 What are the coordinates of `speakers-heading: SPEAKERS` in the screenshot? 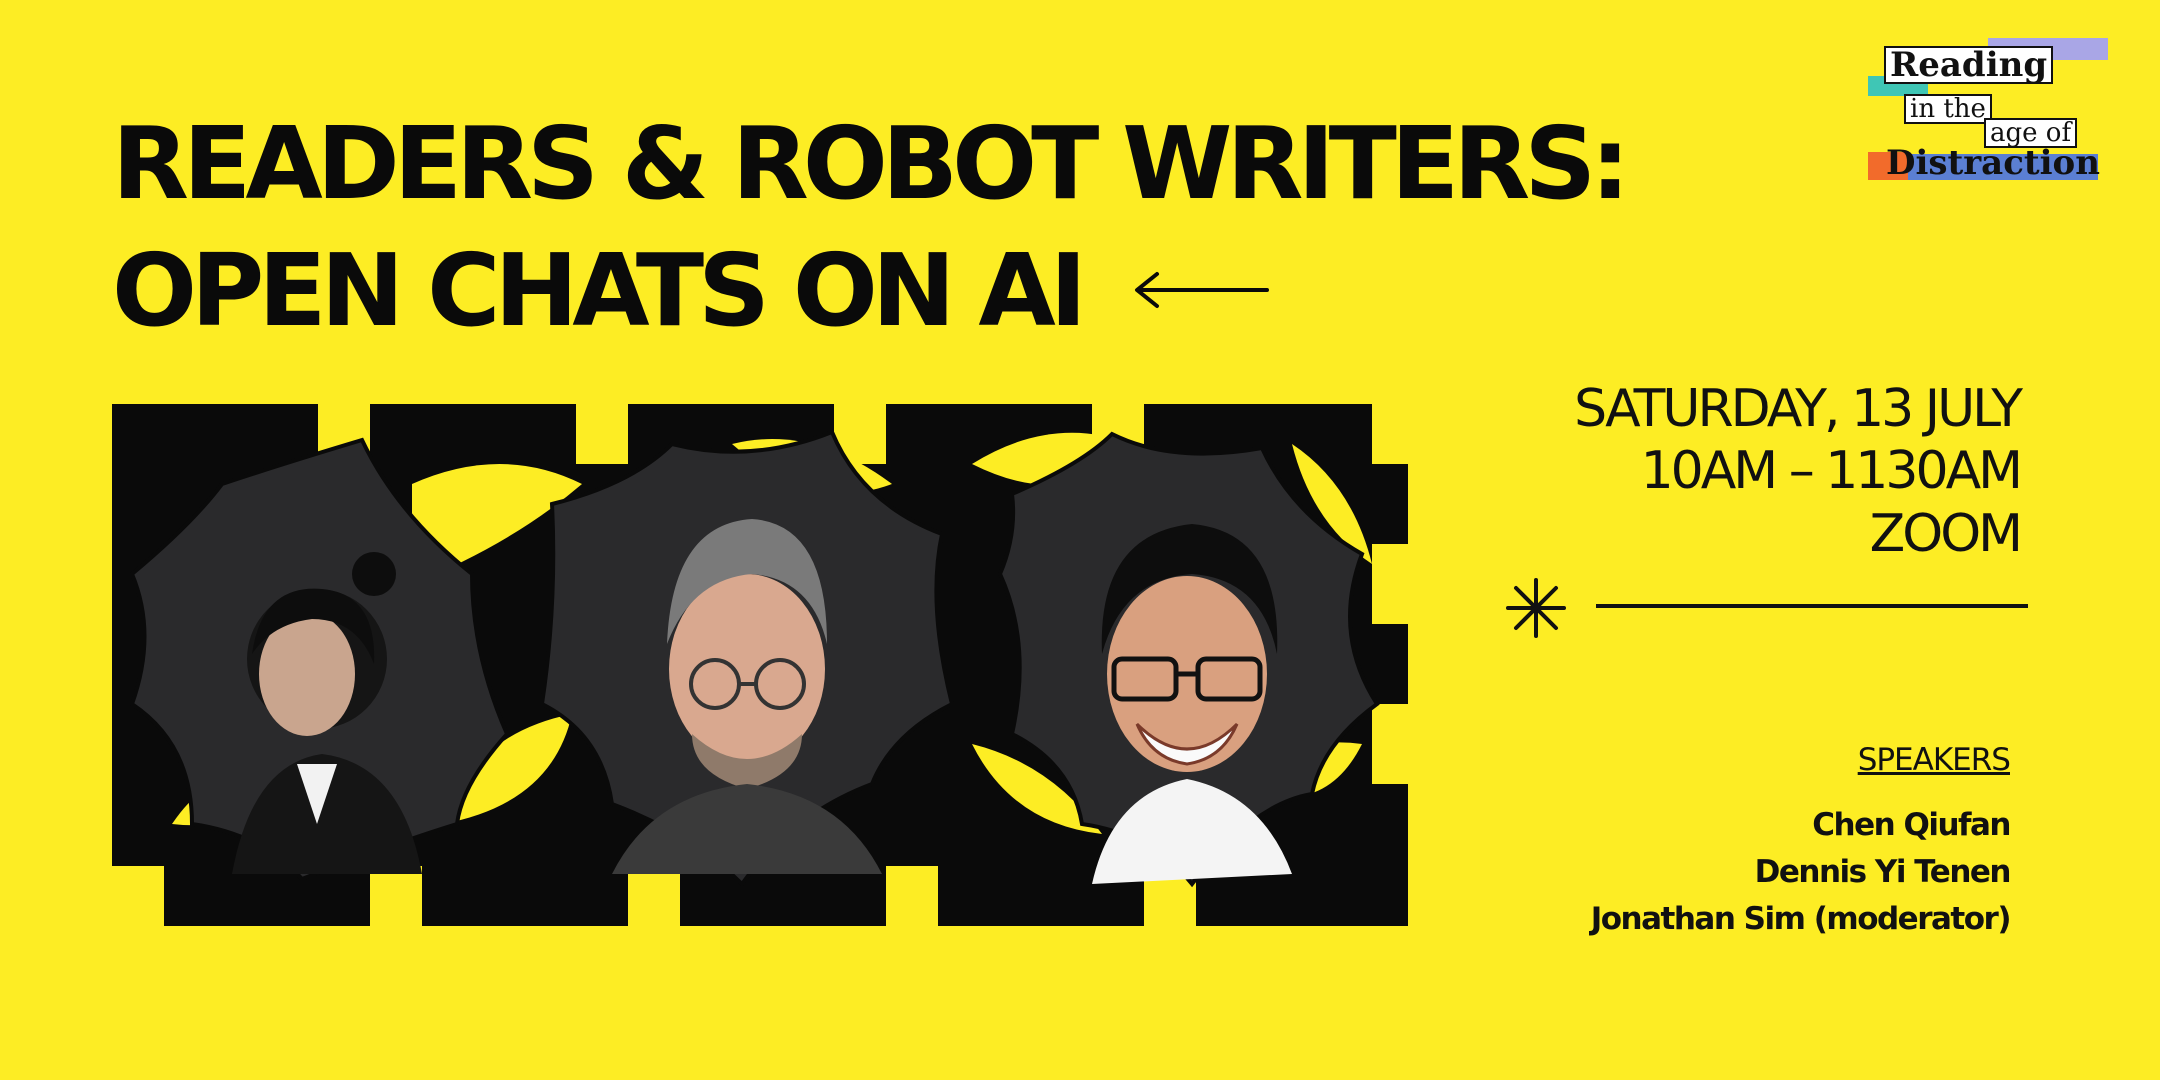 It's located at (1934, 760).